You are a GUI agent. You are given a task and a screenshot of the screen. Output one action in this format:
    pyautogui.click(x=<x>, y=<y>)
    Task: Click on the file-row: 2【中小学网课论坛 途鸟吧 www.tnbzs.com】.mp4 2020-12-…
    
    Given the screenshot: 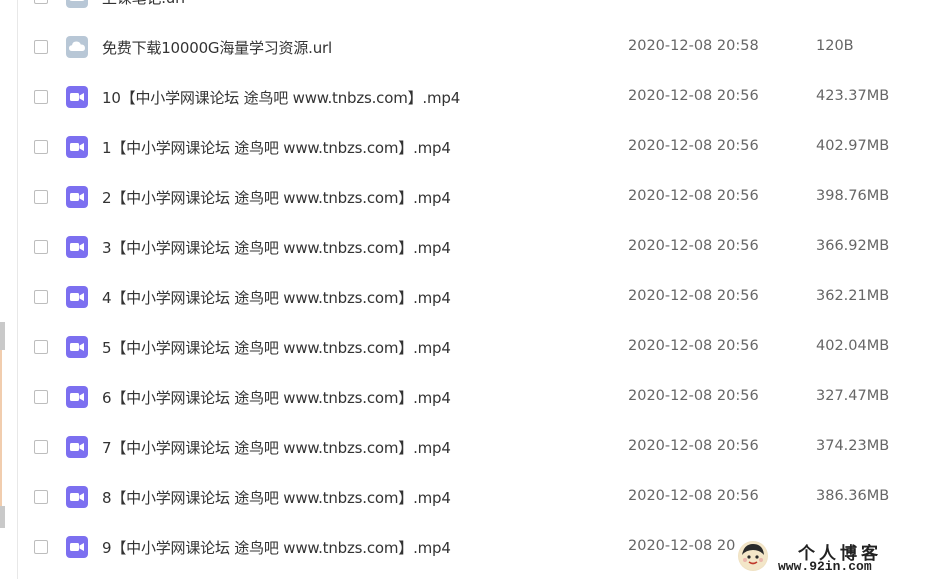 What is the action you would take?
    pyautogui.click(x=473, y=198)
    